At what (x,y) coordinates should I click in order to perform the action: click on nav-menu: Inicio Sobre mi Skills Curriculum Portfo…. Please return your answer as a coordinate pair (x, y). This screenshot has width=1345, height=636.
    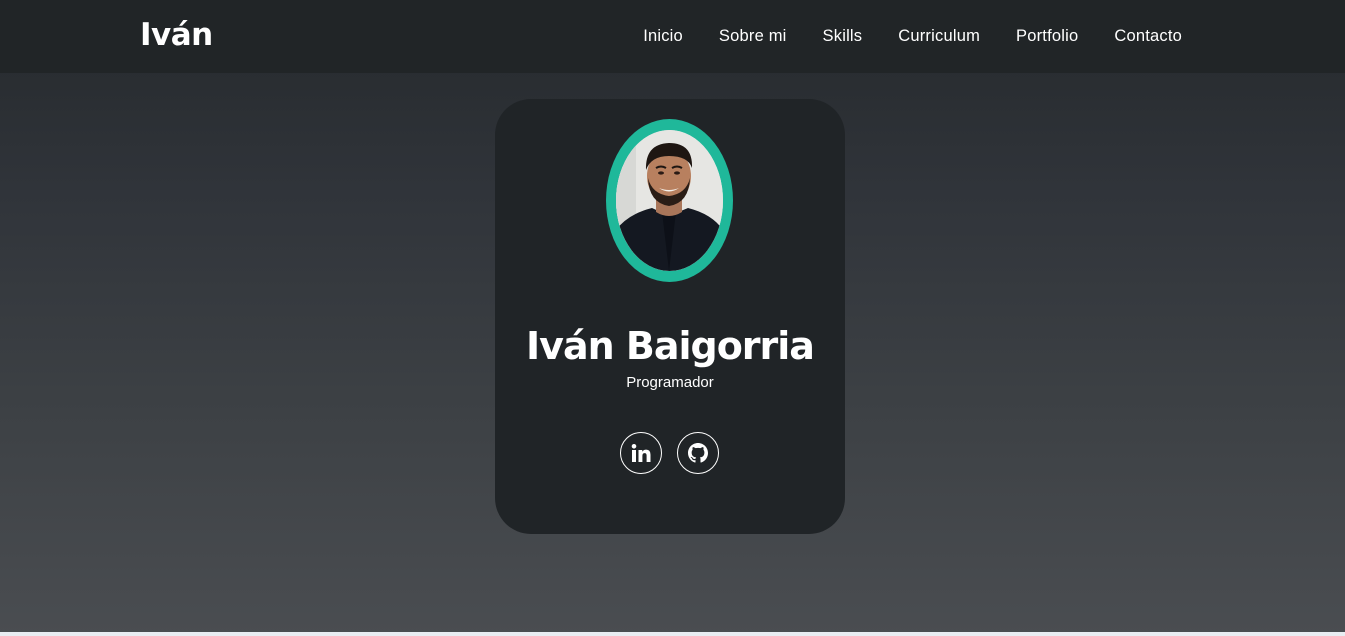
    Looking at the image, I should click on (894, 36).